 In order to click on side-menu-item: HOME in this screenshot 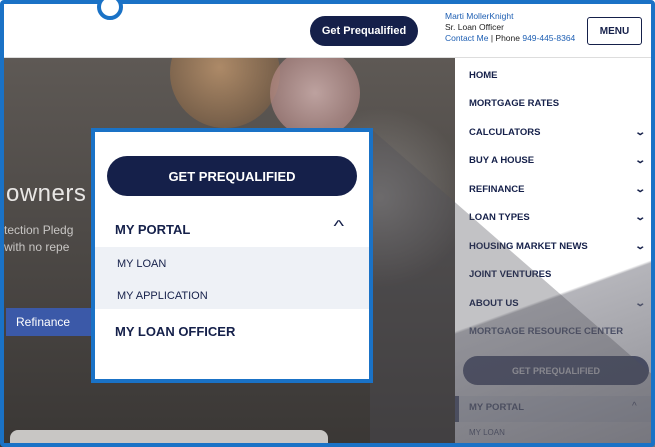, I will do `click(556, 75)`.